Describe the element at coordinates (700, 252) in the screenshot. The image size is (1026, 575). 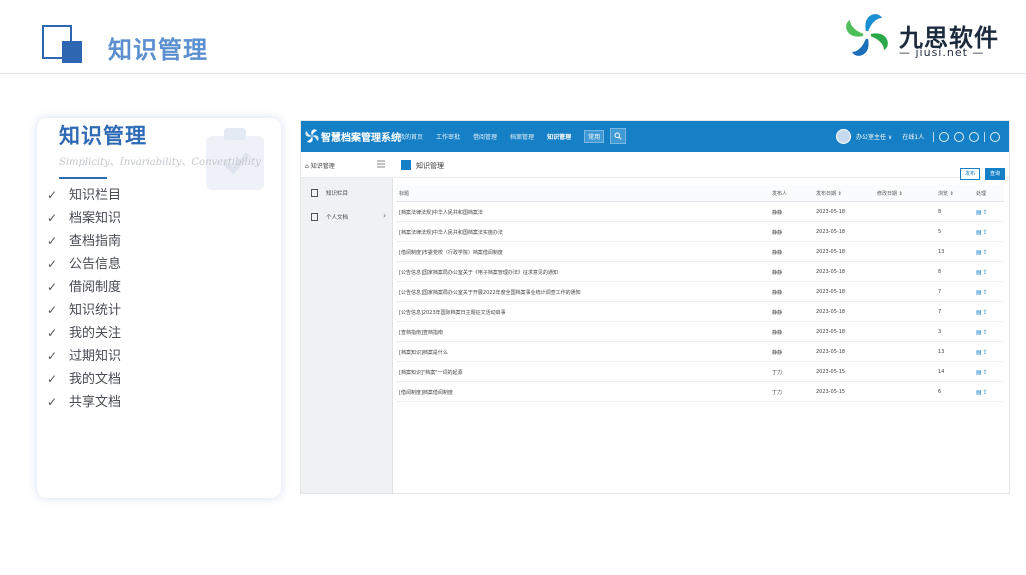
I see `table-row: [借阅制度]市委党校（行政学院）档案借阅制度 静静 2023-05-18 13 ▤⇪` at that location.